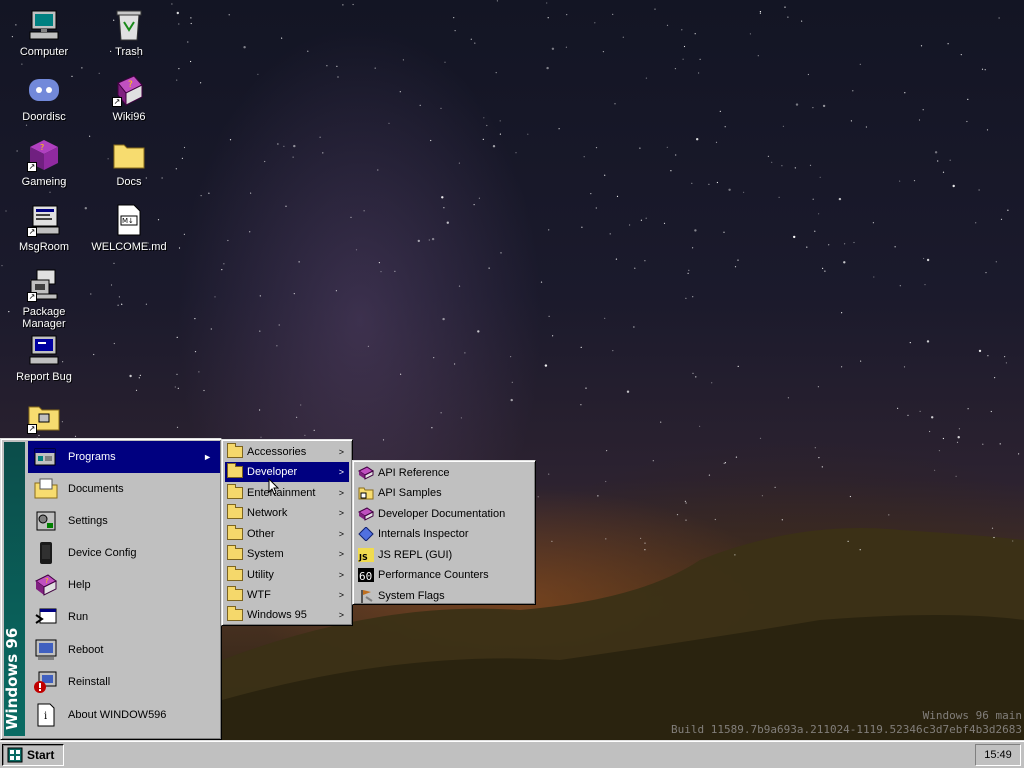 The width and height of the screenshot is (1024, 768). What do you see at coordinates (44, 33) in the screenshot?
I see `desktop-icon-computer: Computer` at bounding box center [44, 33].